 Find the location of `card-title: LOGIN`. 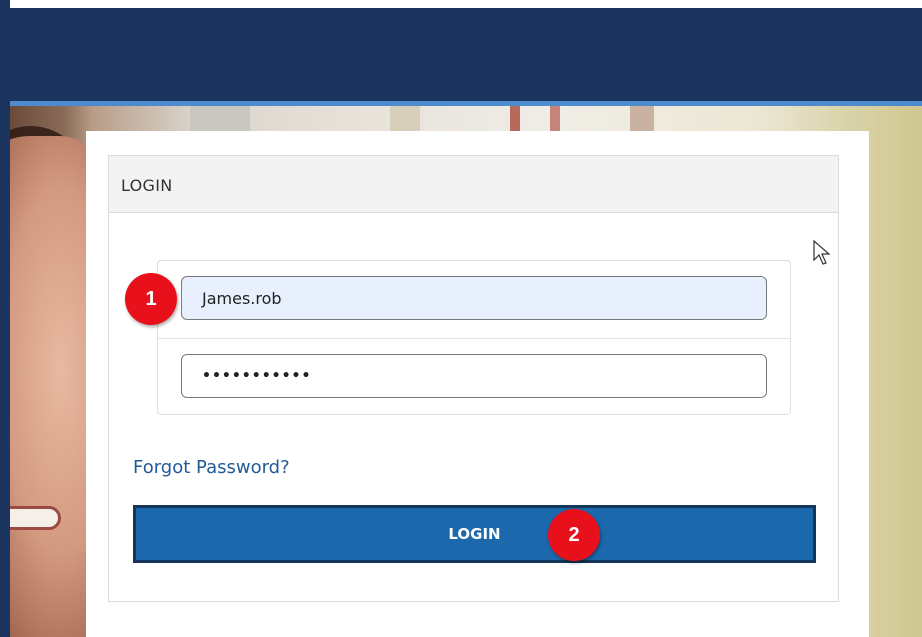

card-title: LOGIN is located at coordinates (147, 185).